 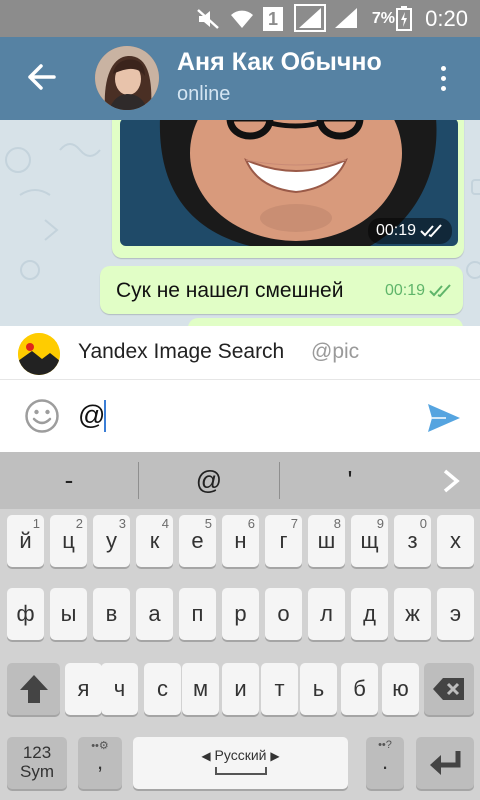 What do you see at coordinates (181, 351) in the screenshot?
I see `bot-name: Yandex Image Search` at bounding box center [181, 351].